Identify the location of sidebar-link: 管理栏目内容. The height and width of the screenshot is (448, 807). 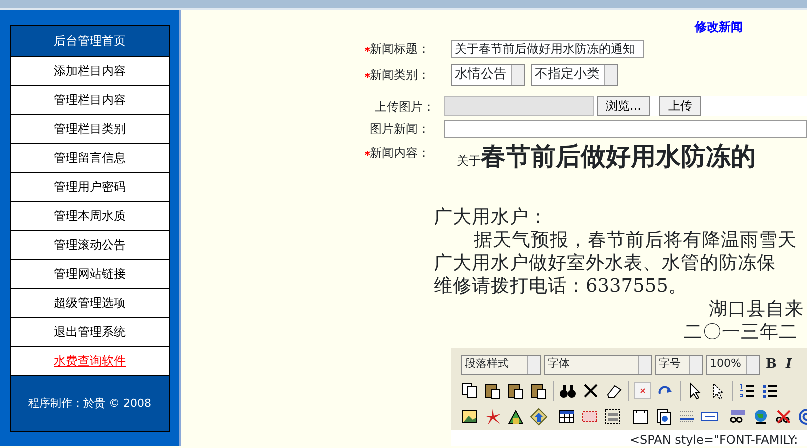
(90, 100).